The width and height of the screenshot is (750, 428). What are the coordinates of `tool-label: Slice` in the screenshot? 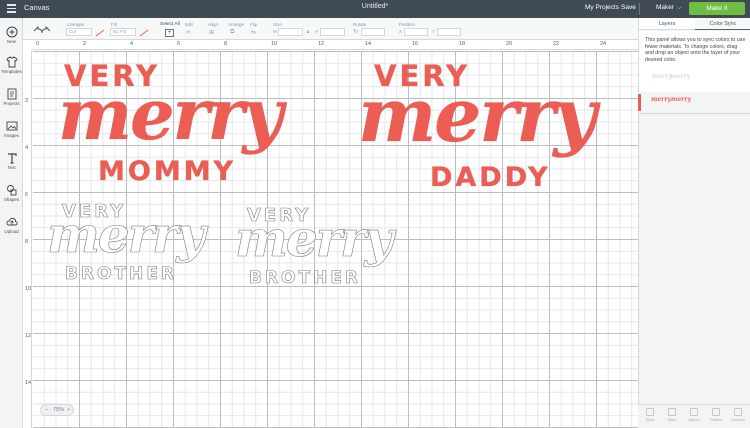 It's located at (650, 419).